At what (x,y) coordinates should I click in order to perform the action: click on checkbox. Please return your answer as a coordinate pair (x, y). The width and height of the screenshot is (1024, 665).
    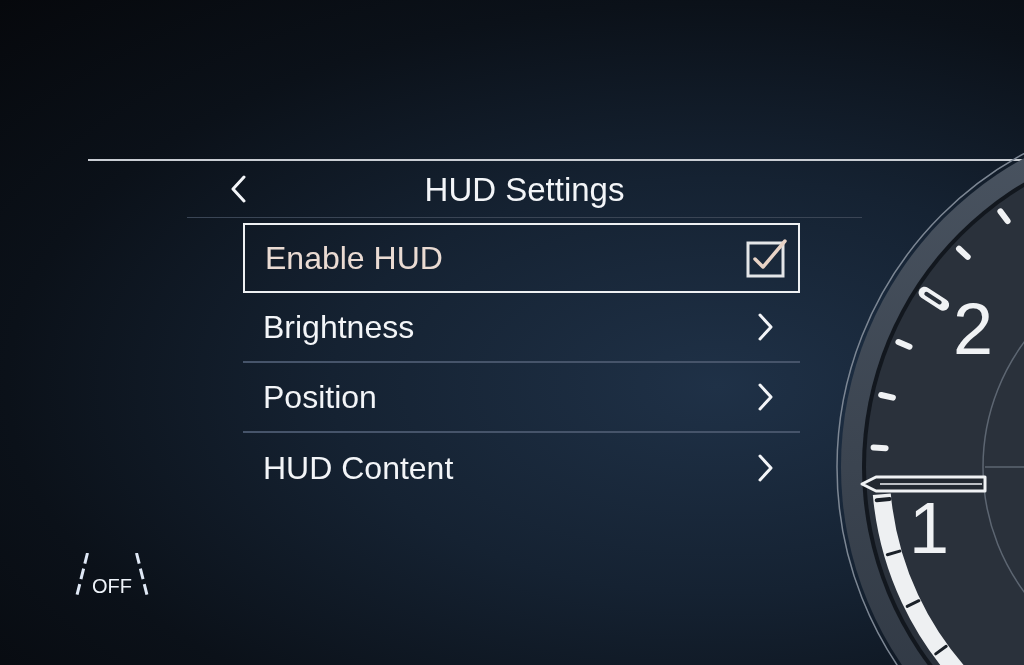
    Looking at the image, I should click on (767, 258).